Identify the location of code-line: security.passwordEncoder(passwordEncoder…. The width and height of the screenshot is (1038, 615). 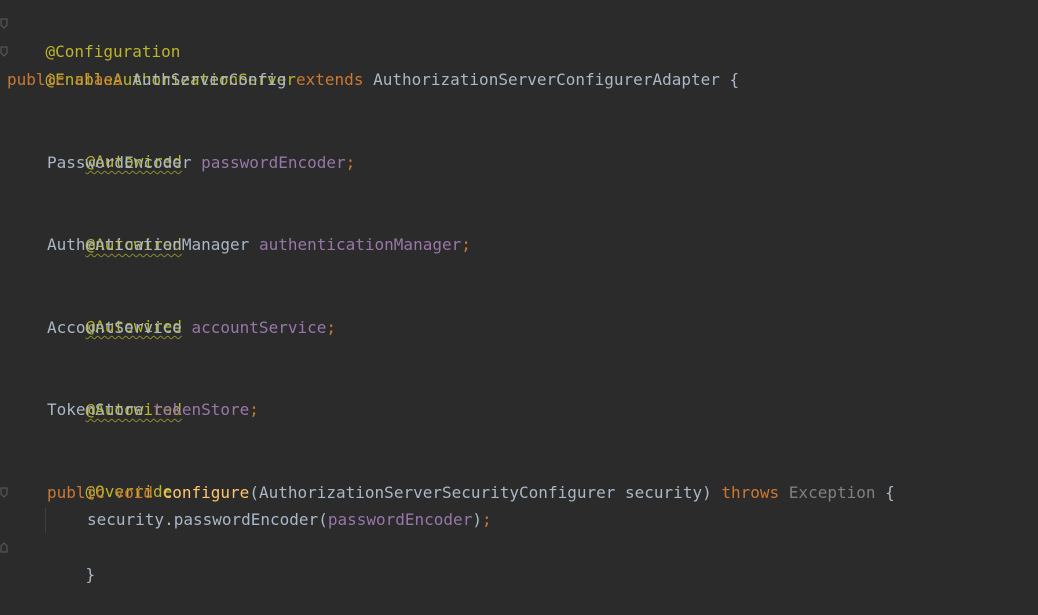
(289, 519).